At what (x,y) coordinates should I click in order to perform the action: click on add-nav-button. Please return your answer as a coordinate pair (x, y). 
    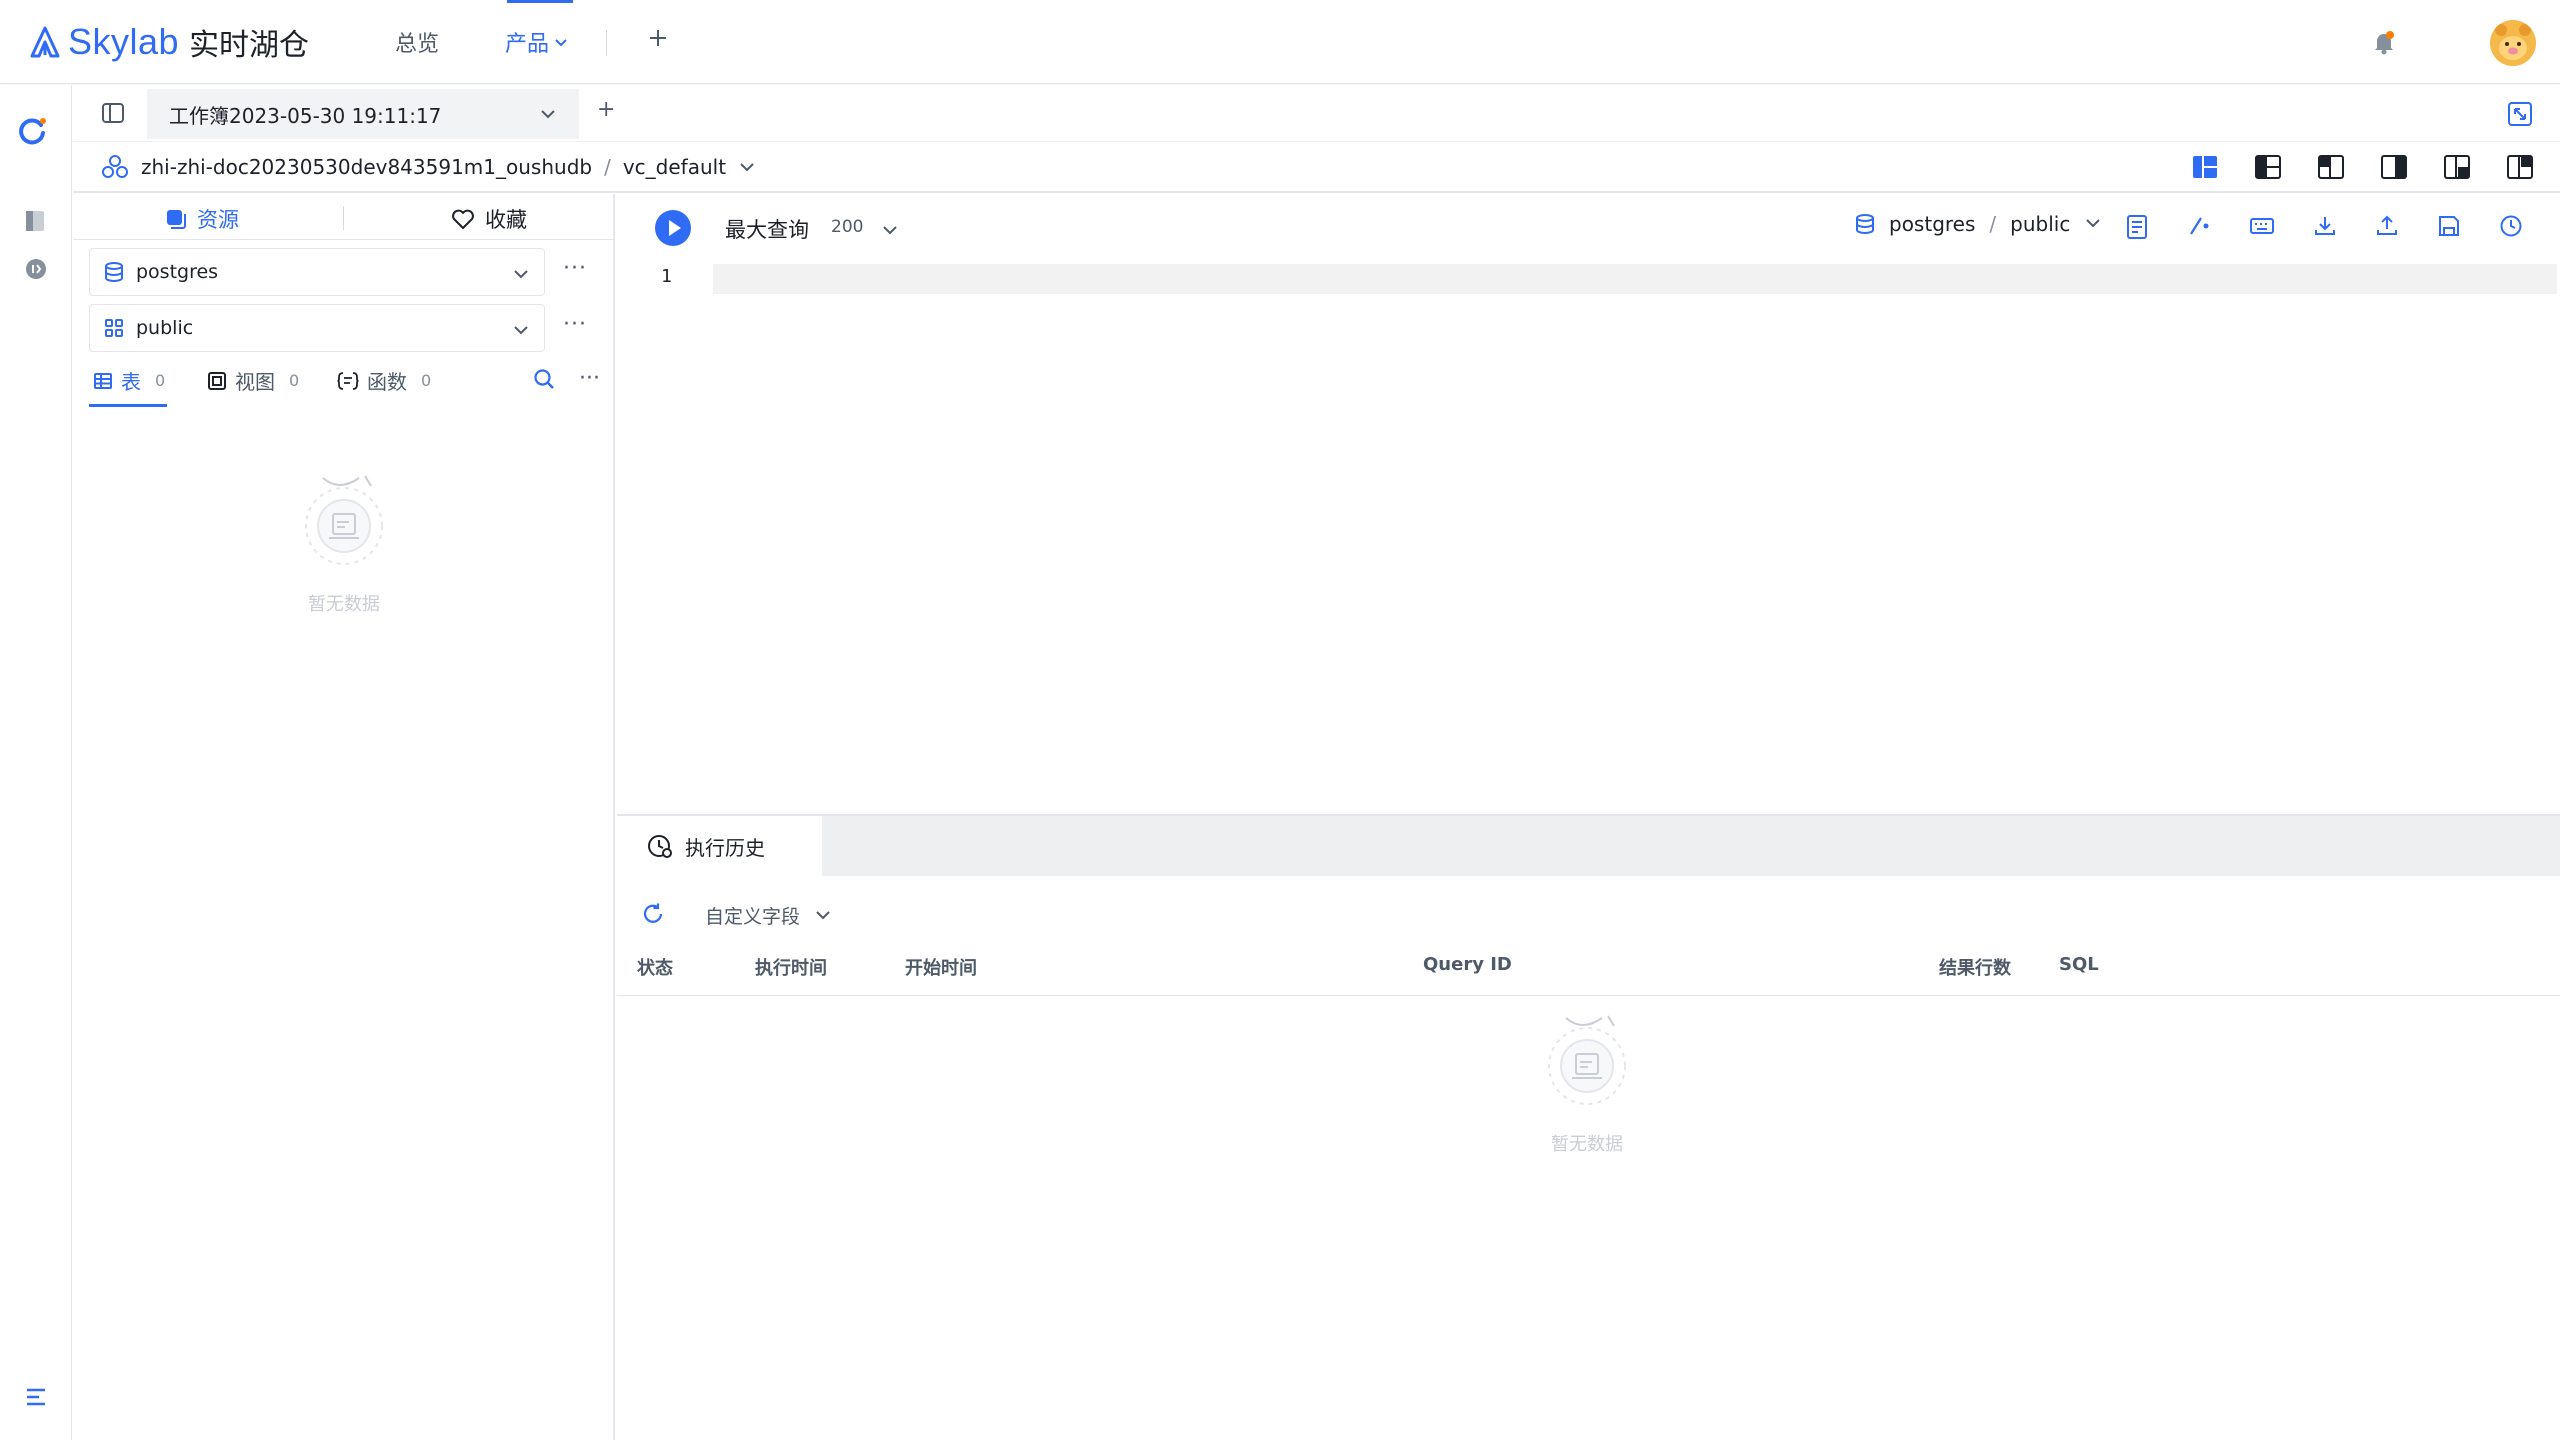
    Looking at the image, I should click on (658, 38).